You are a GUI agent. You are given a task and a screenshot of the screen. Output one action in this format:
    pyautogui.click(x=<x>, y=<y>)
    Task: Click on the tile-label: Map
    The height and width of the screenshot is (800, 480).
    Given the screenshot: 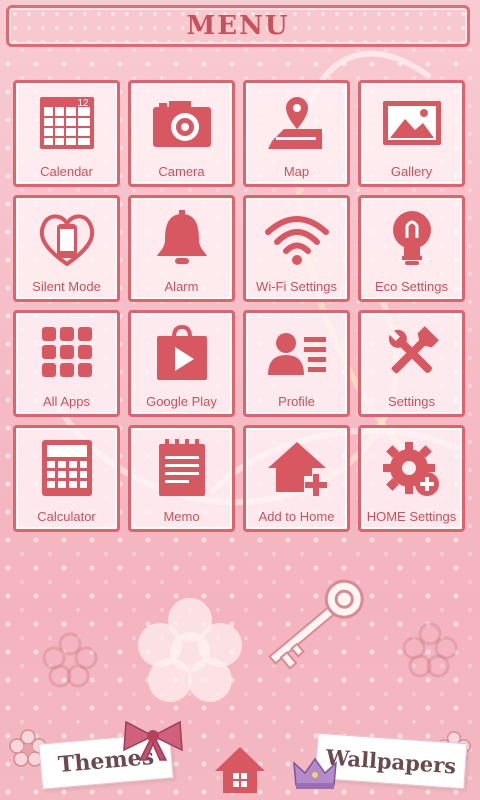 What is the action you would take?
    pyautogui.click(x=296, y=171)
    